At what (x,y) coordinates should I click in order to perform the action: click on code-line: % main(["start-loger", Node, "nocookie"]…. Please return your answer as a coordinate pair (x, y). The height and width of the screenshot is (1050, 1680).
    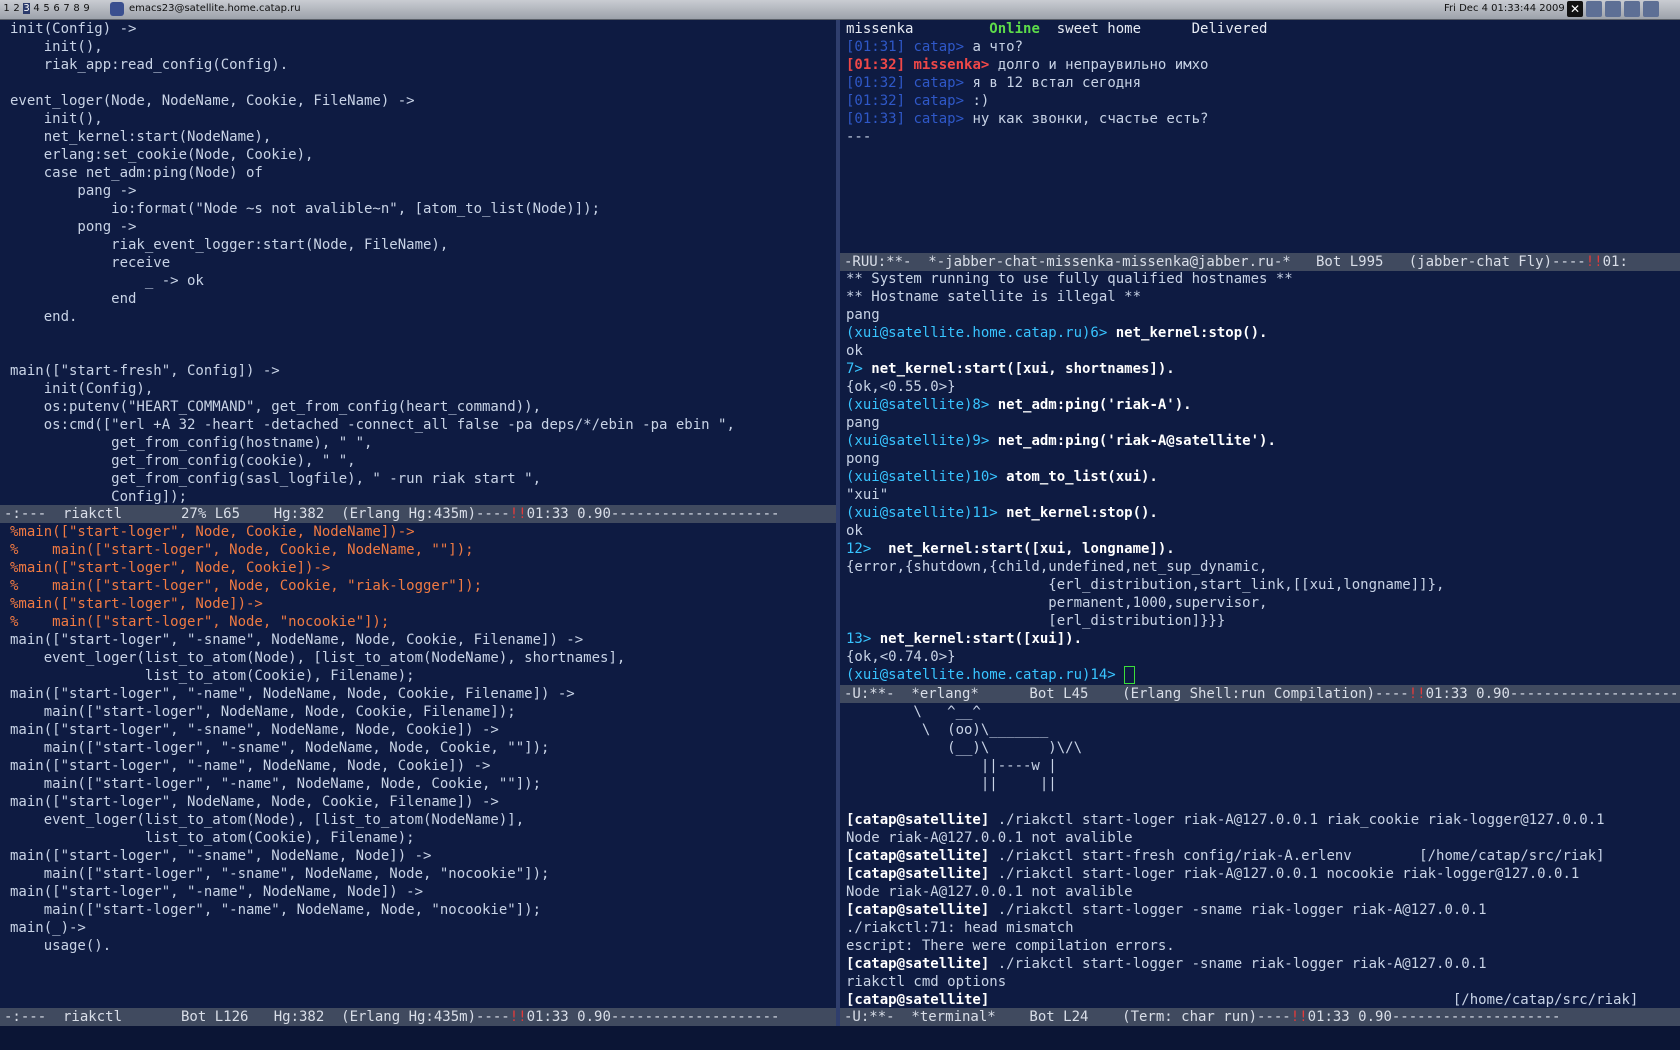
    Looking at the image, I should click on (200, 622).